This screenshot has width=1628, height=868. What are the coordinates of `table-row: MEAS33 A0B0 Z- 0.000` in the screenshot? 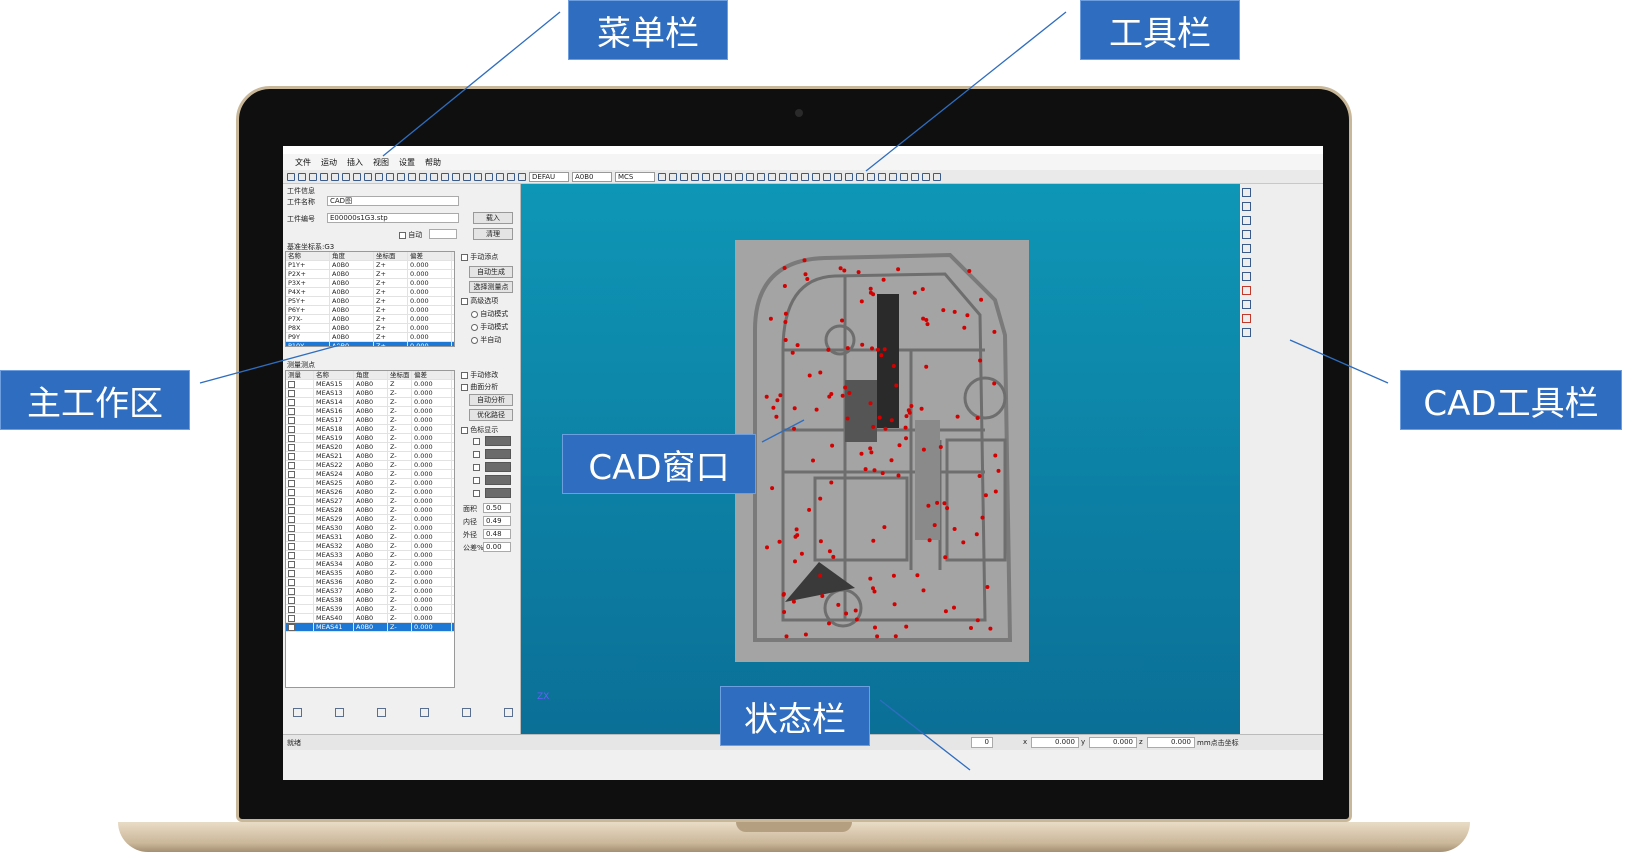 It's located at (370, 555).